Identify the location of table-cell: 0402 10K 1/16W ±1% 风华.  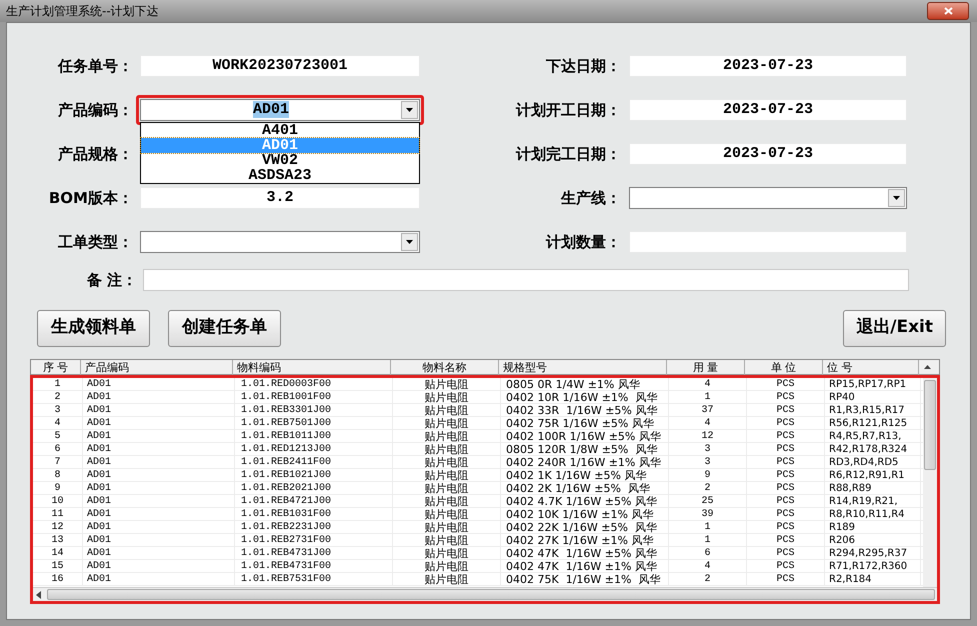
(585, 514).